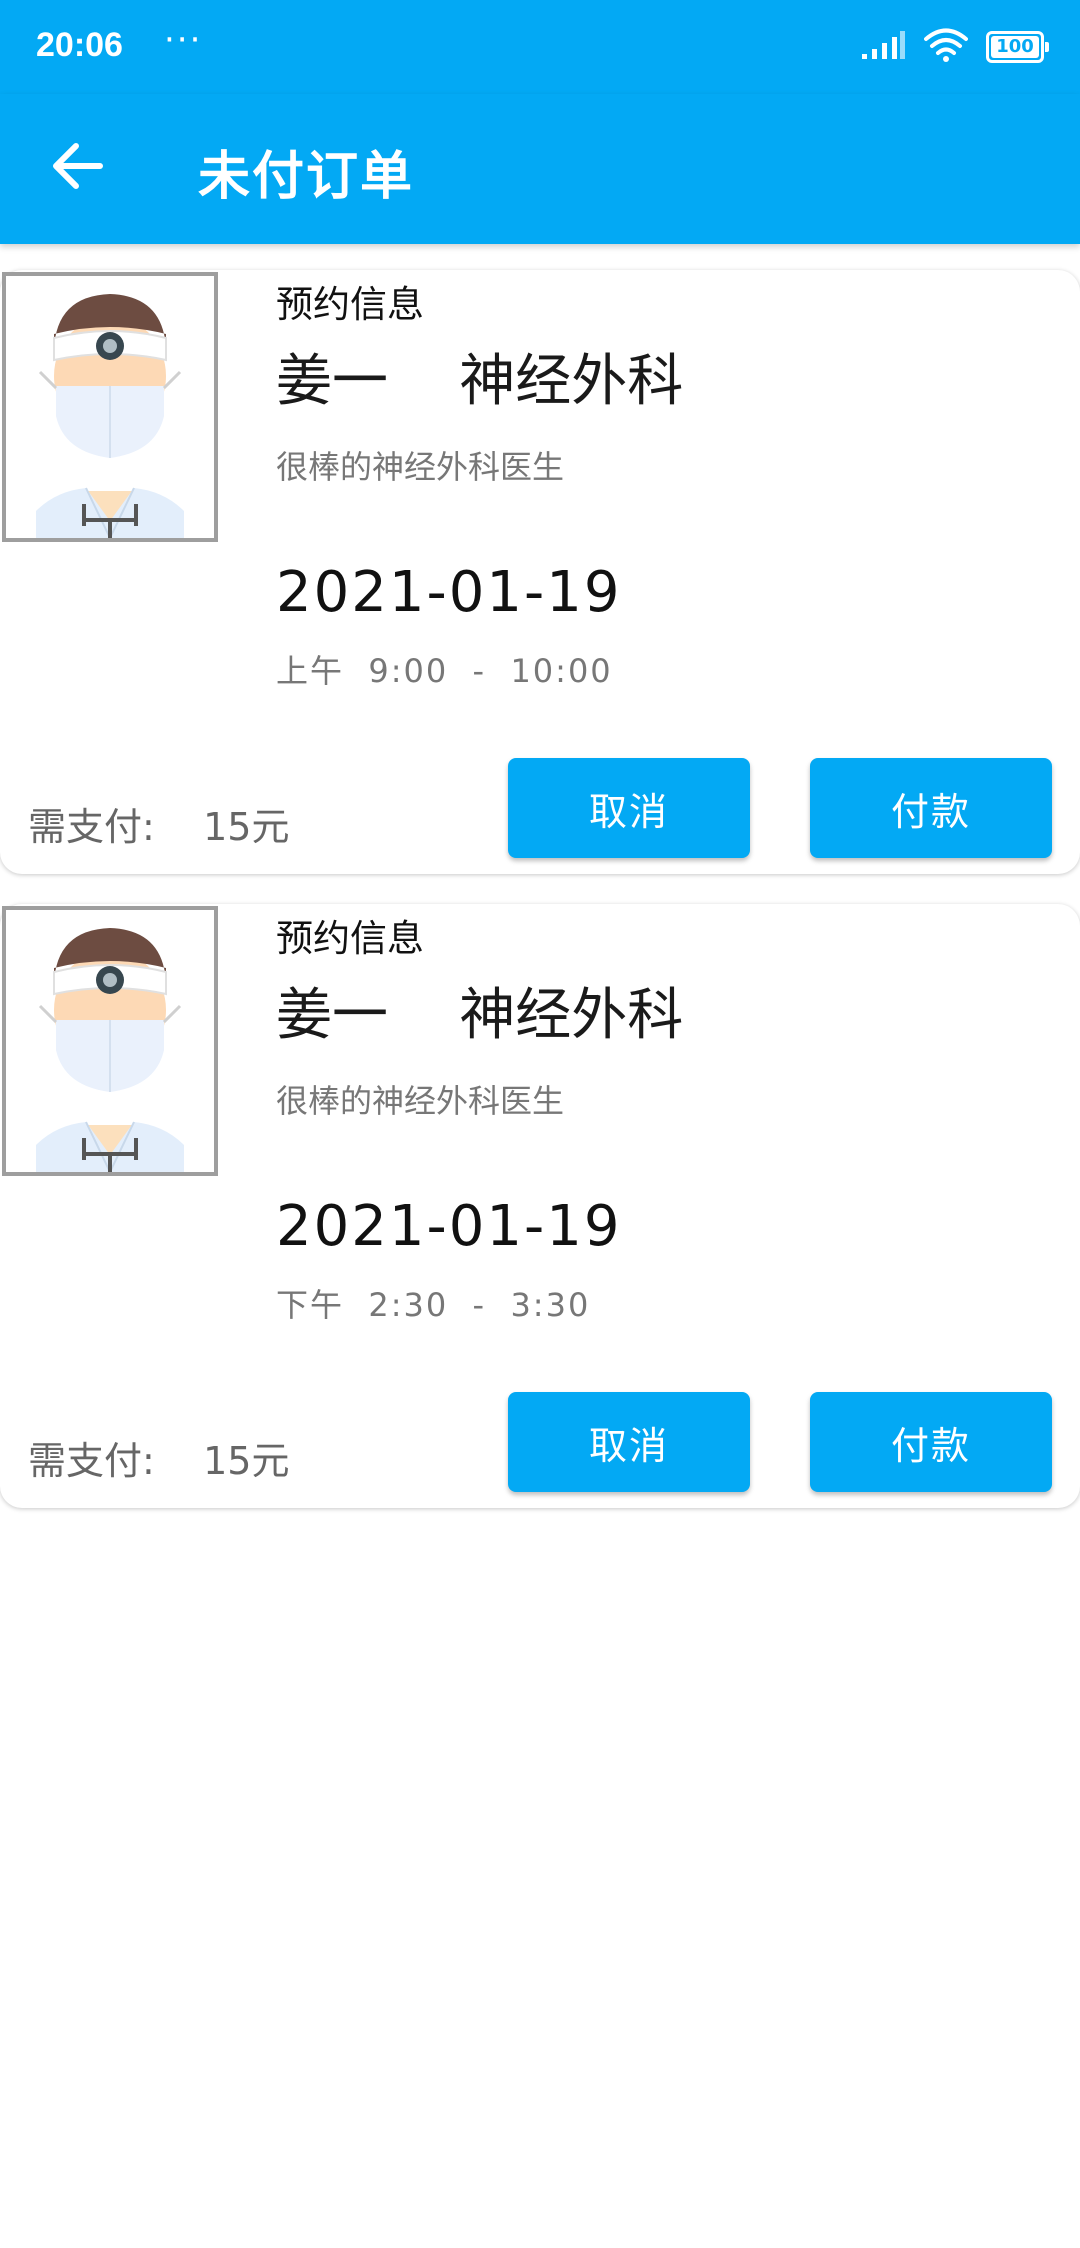  What do you see at coordinates (540, 169) in the screenshot?
I see `app-bar: 未付订单` at bounding box center [540, 169].